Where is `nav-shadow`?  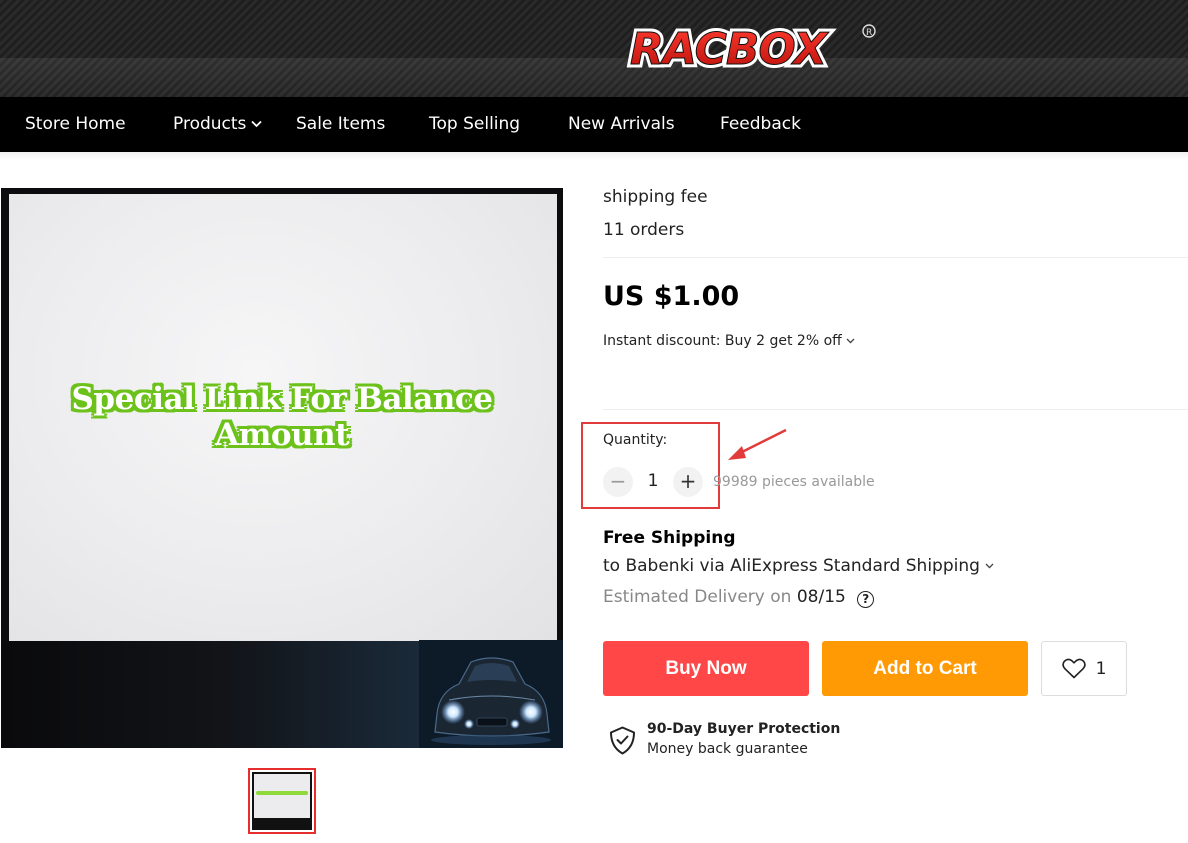 nav-shadow is located at coordinates (594, 156).